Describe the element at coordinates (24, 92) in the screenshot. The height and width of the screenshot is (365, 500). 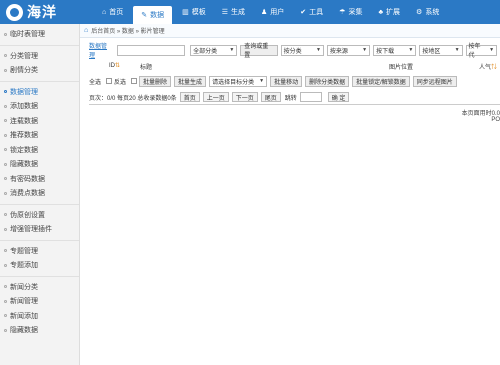
I see `sidebar-item-label: 数据管理` at that location.